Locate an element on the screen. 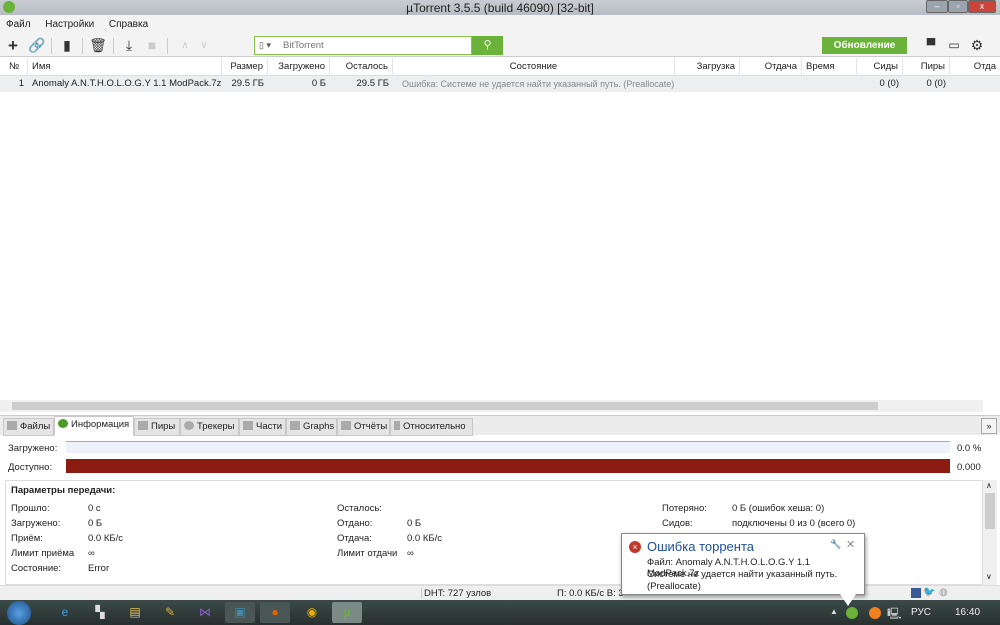  notification-line: Системе не удается найти указанный путь. is located at coordinates (742, 574).